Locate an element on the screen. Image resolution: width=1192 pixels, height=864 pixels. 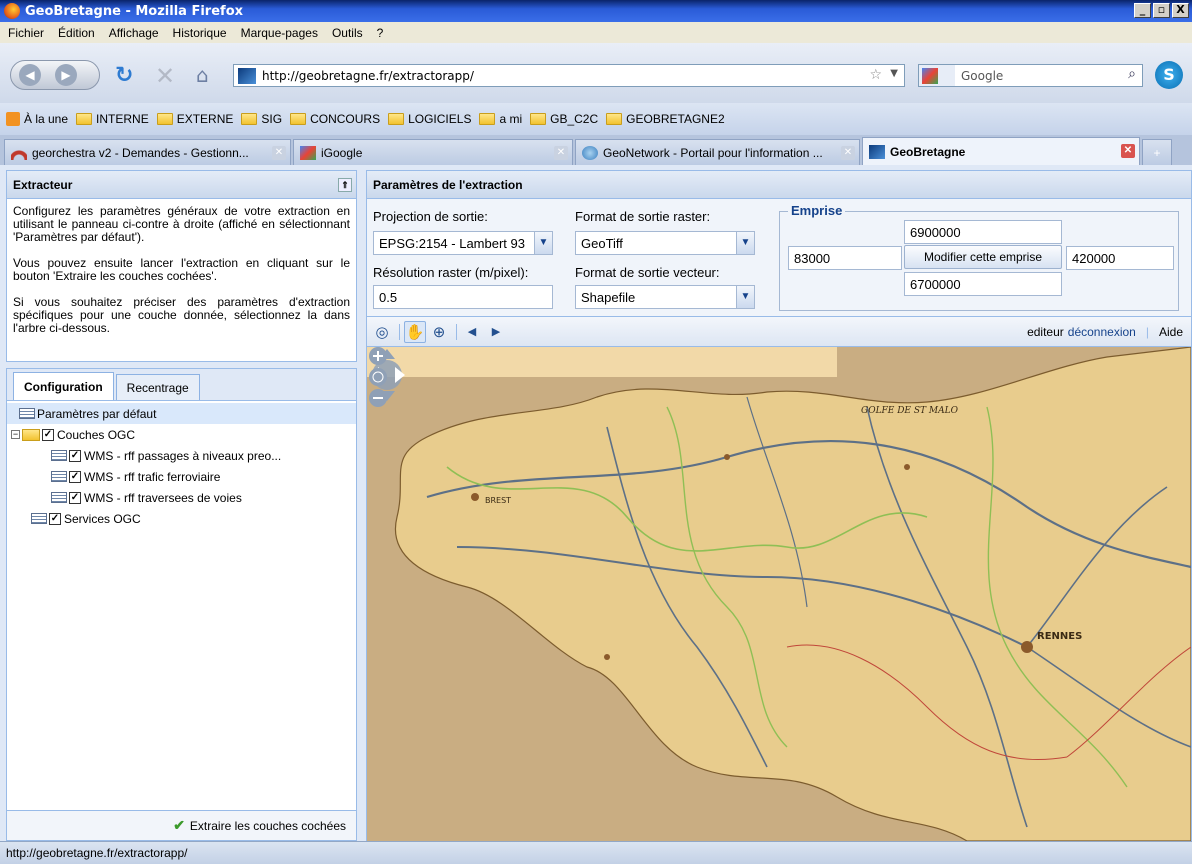
menu-edition: Édition is located at coordinates (76, 33).